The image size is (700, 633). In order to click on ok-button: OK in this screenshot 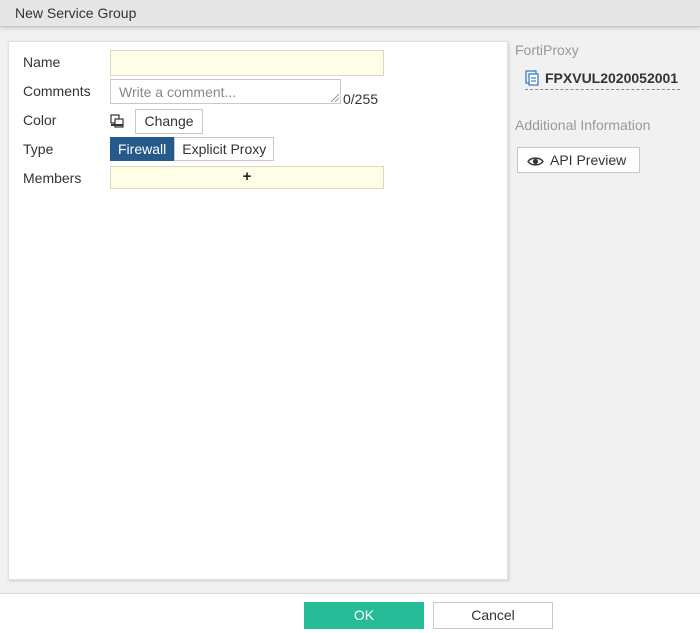, I will do `click(364, 615)`.